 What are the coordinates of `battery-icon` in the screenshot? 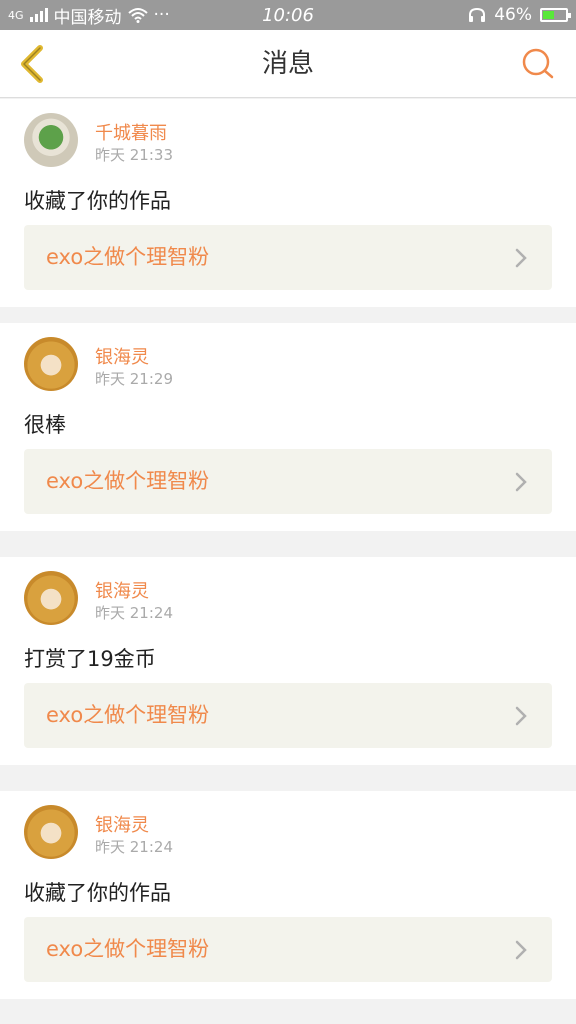 It's located at (555, 15).